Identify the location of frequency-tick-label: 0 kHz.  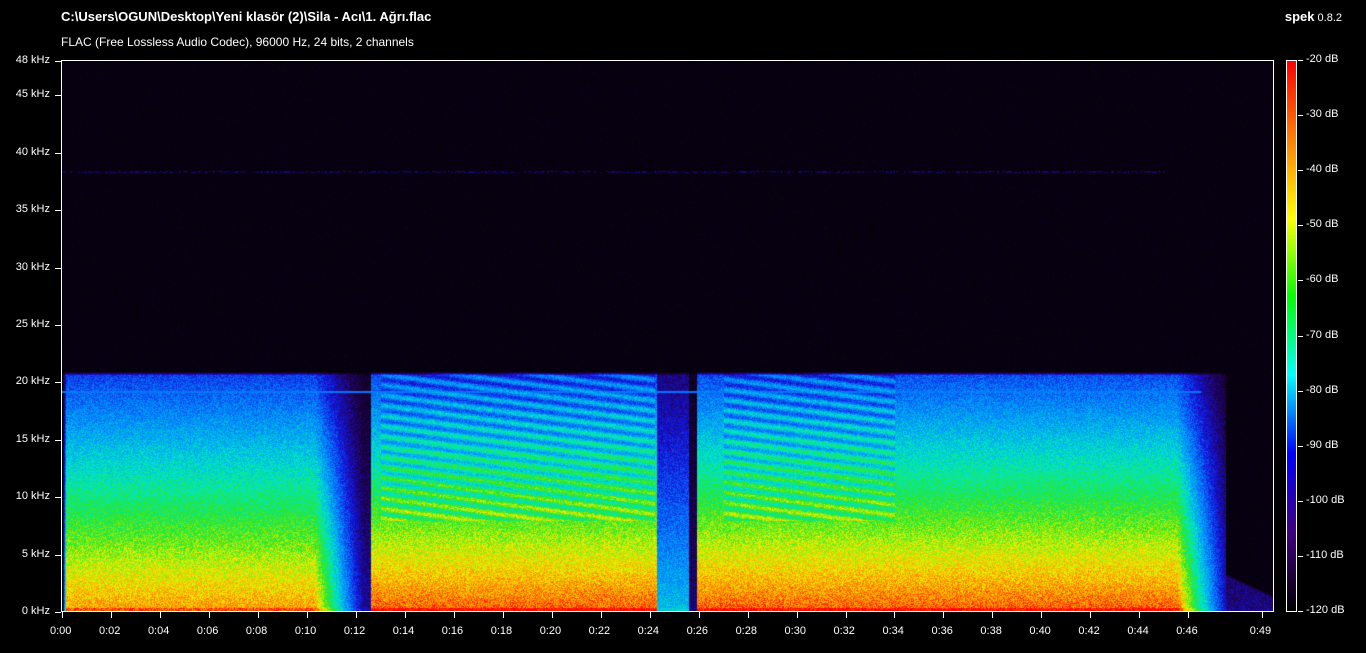
(35, 611).